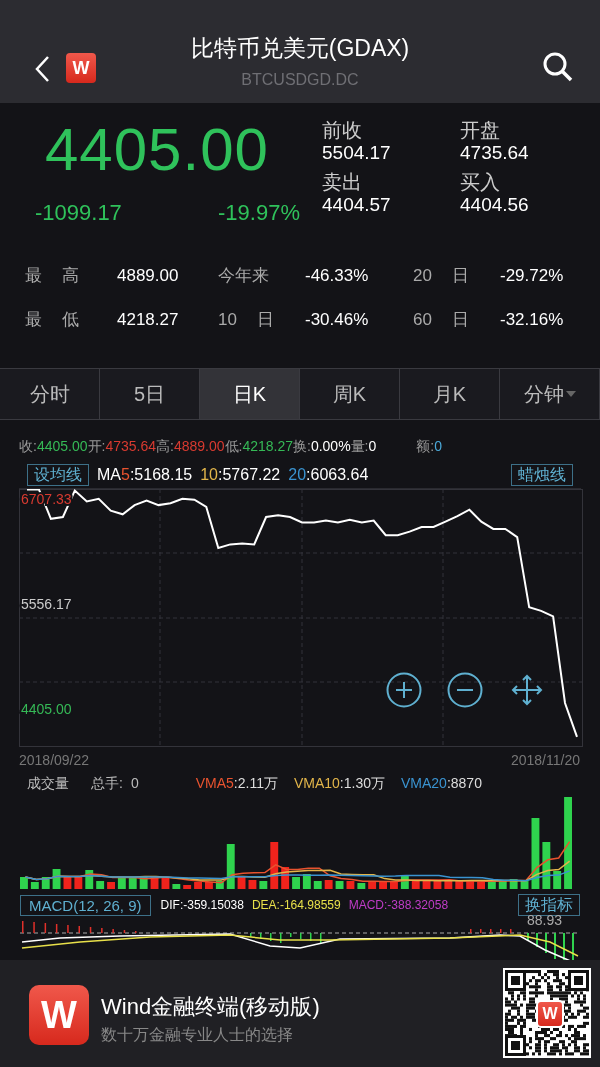  I want to click on quote-label: 换:, so click(302, 446).